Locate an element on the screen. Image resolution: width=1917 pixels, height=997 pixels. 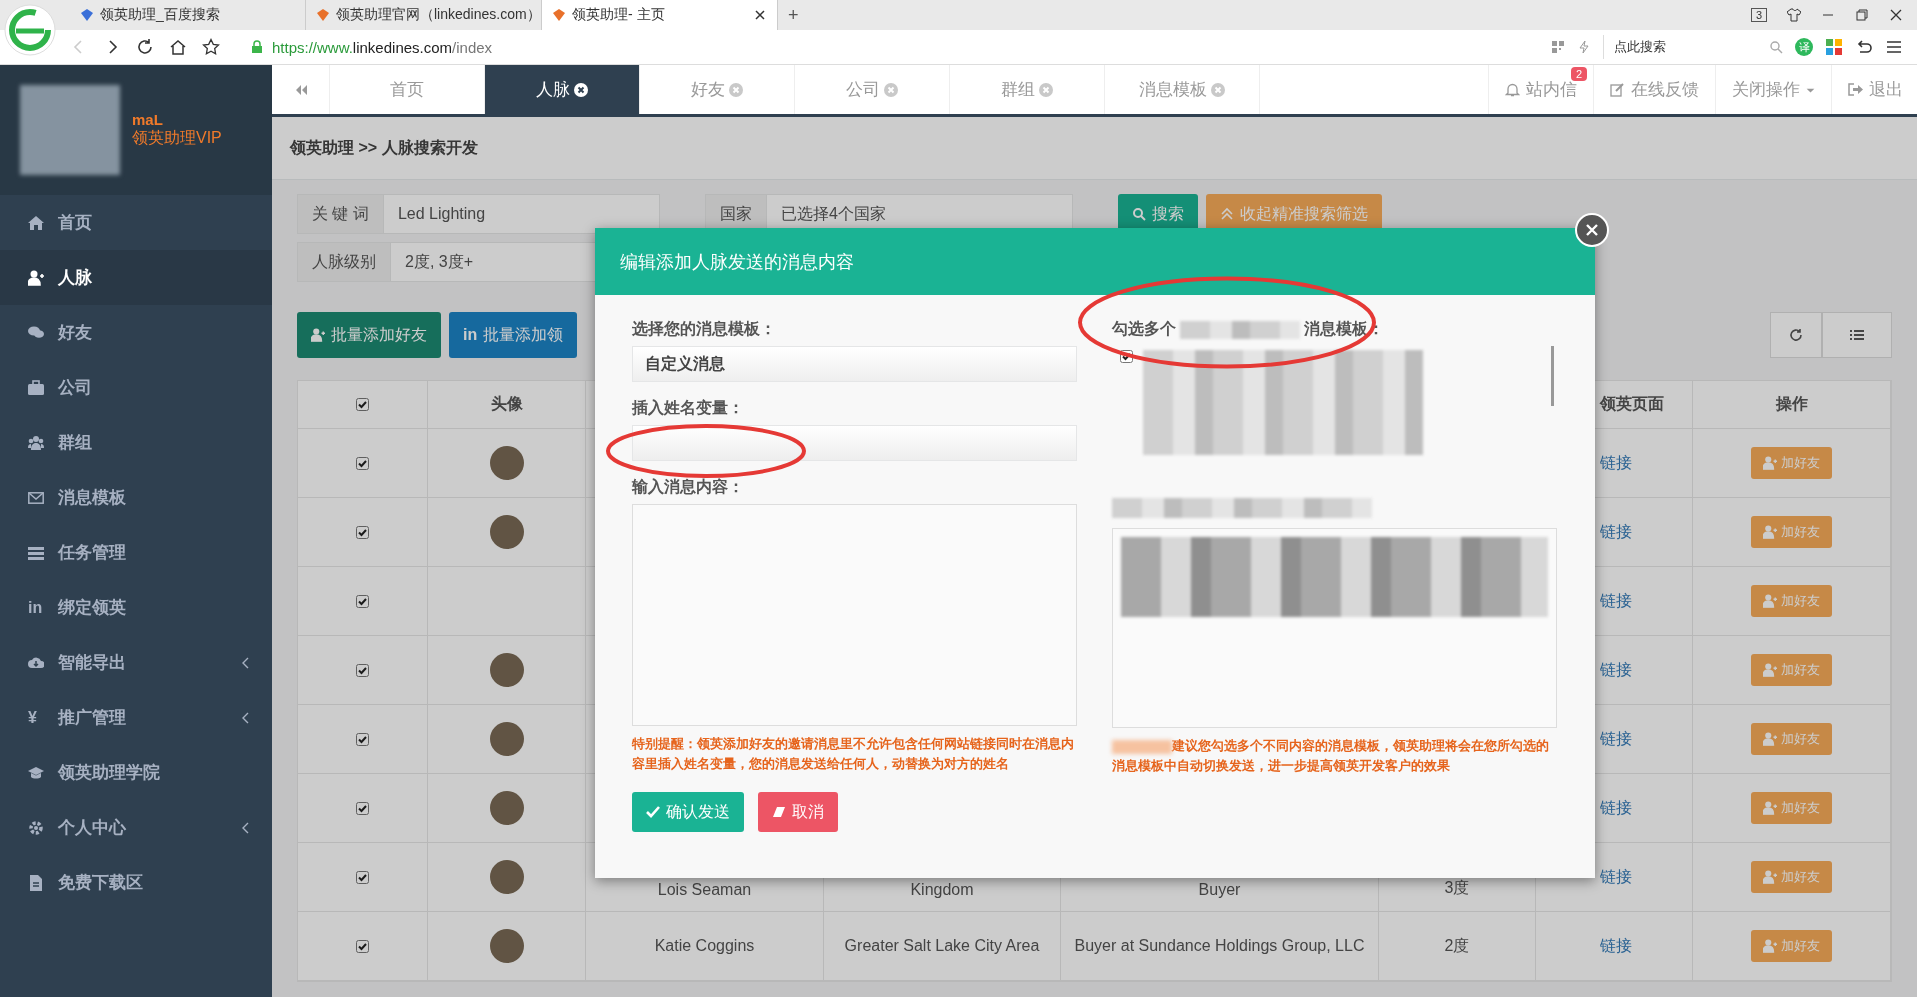
sidebar-item: ¥ 推广管理 is located at coordinates (136, 717).